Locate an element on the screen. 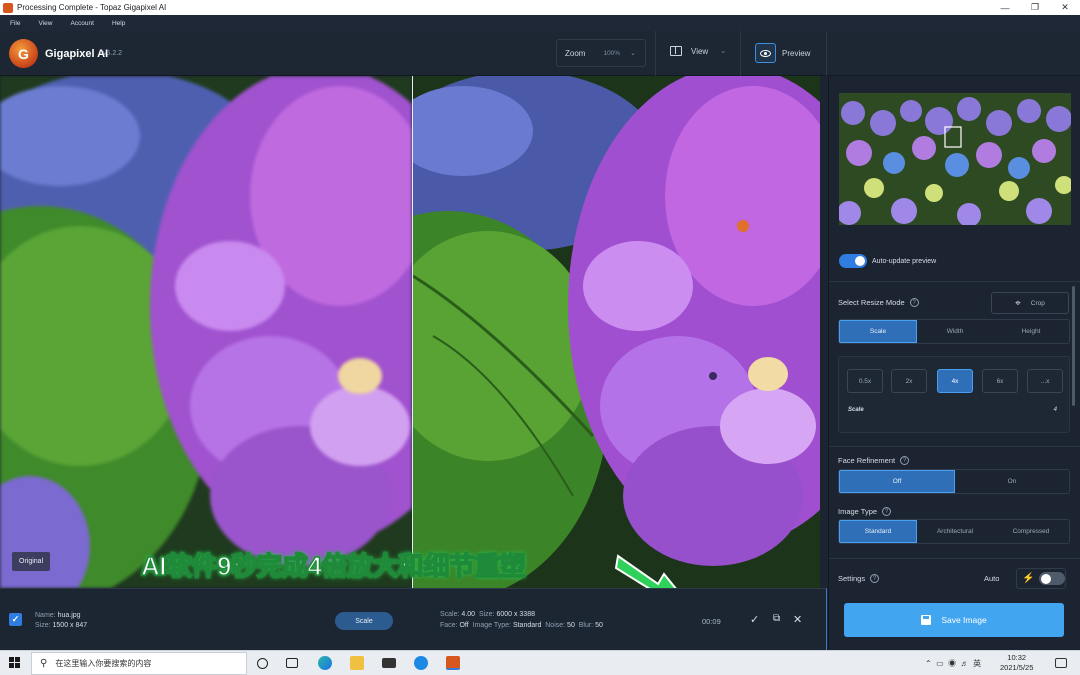  auto-settings-toggle: ⚡ is located at coordinates (1041, 578).